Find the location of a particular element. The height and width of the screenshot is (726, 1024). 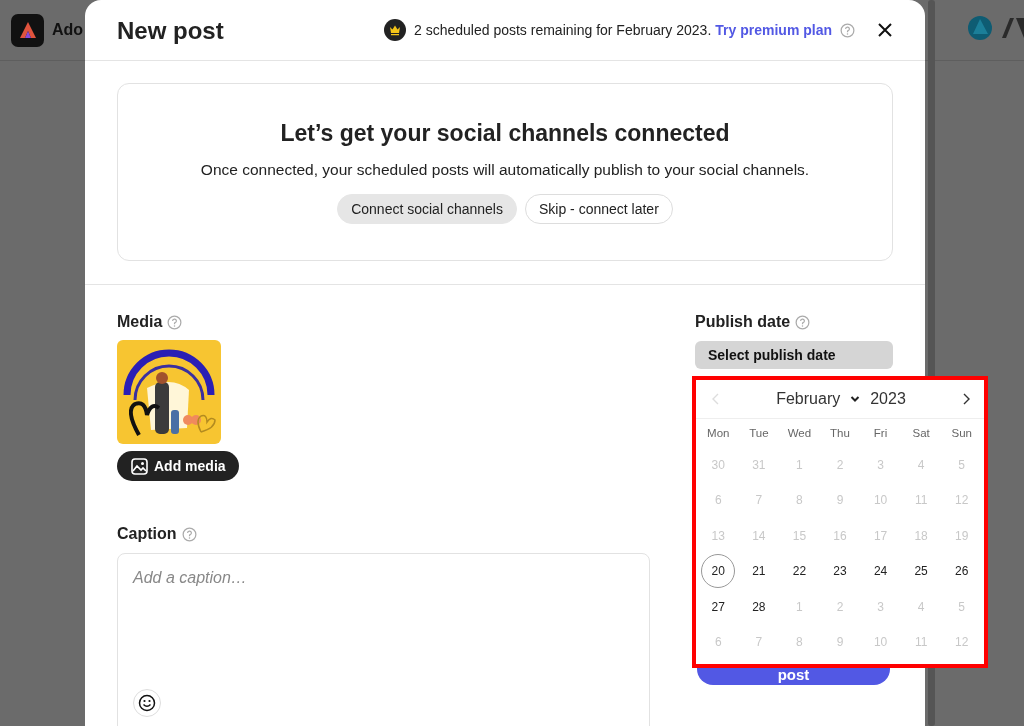

caret-icon is located at coordinates (855, 399).